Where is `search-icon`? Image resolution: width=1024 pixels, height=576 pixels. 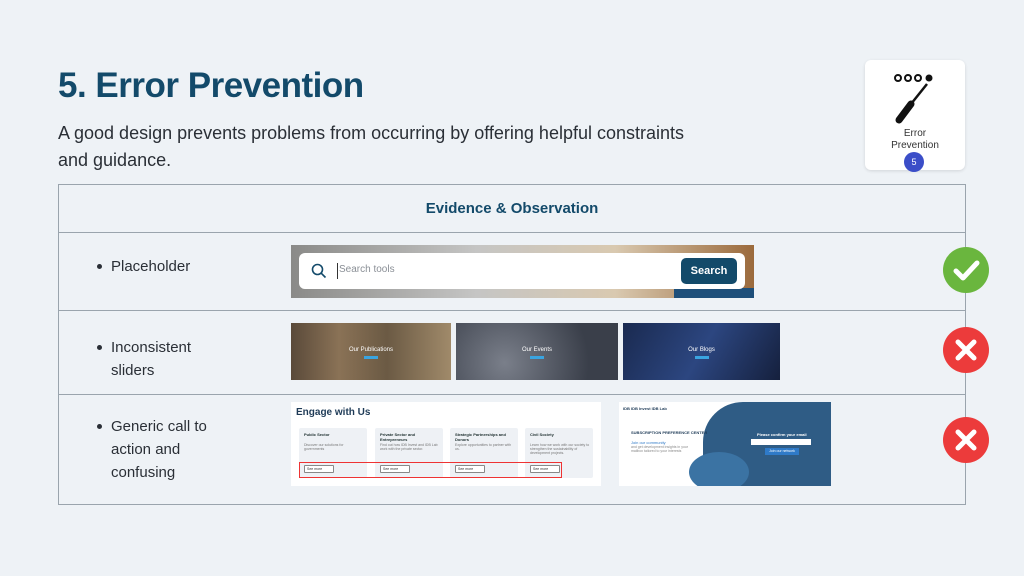
search-icon is located at coordinates (319, 271).